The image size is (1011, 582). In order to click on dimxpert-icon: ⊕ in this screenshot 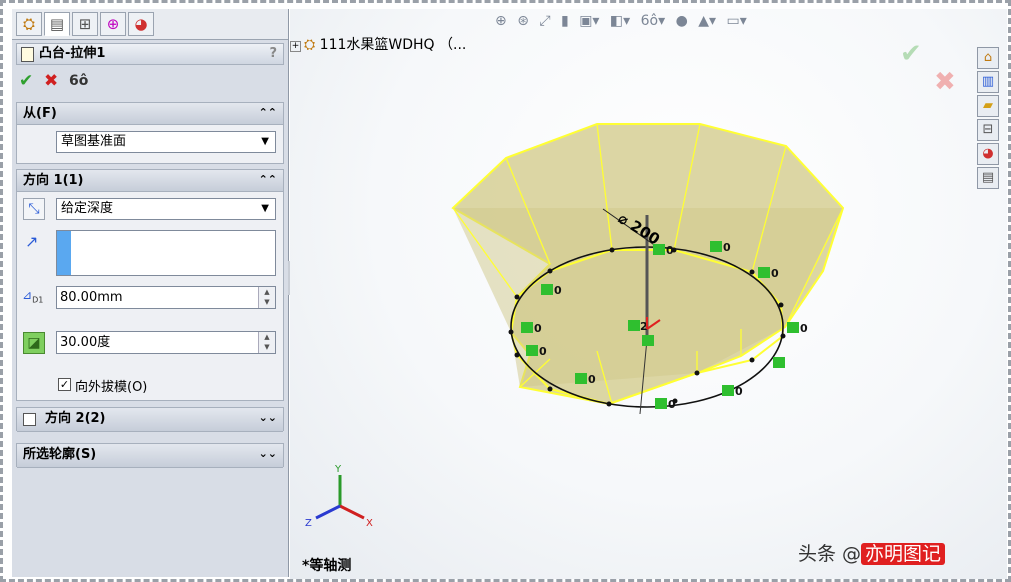, I will do `click(113, 24)`.